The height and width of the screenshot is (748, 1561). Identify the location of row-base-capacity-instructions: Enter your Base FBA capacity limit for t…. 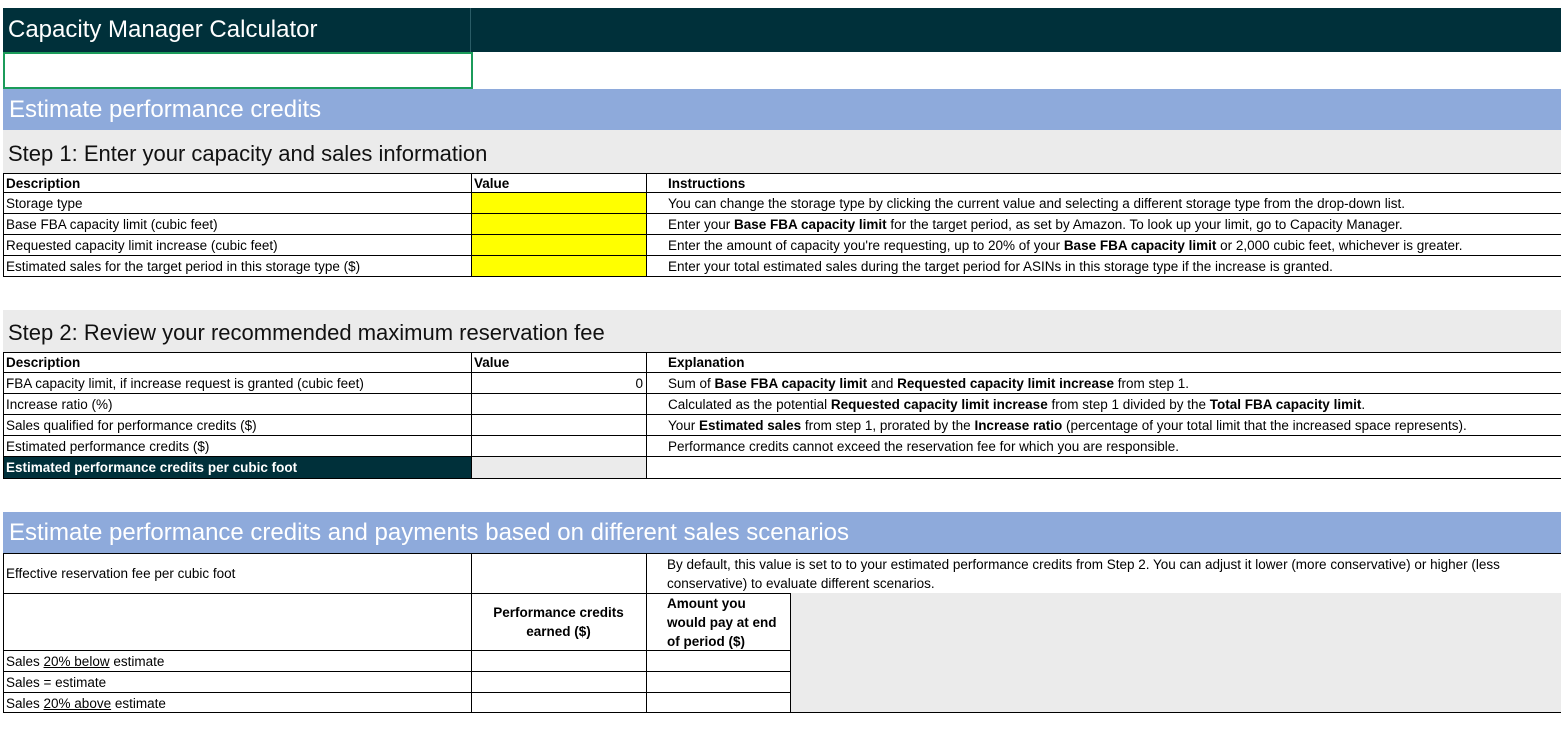
(1113, 224).